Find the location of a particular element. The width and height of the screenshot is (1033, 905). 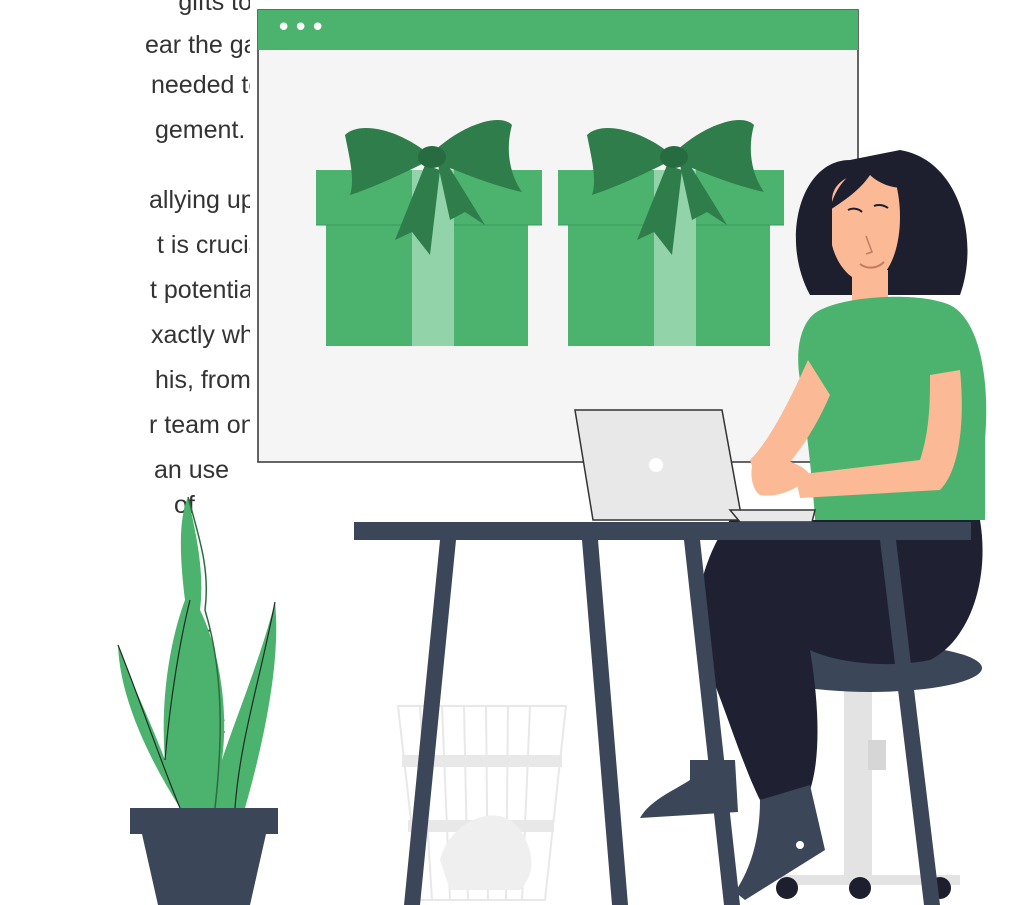

plant is located at coordinates (197, 700).